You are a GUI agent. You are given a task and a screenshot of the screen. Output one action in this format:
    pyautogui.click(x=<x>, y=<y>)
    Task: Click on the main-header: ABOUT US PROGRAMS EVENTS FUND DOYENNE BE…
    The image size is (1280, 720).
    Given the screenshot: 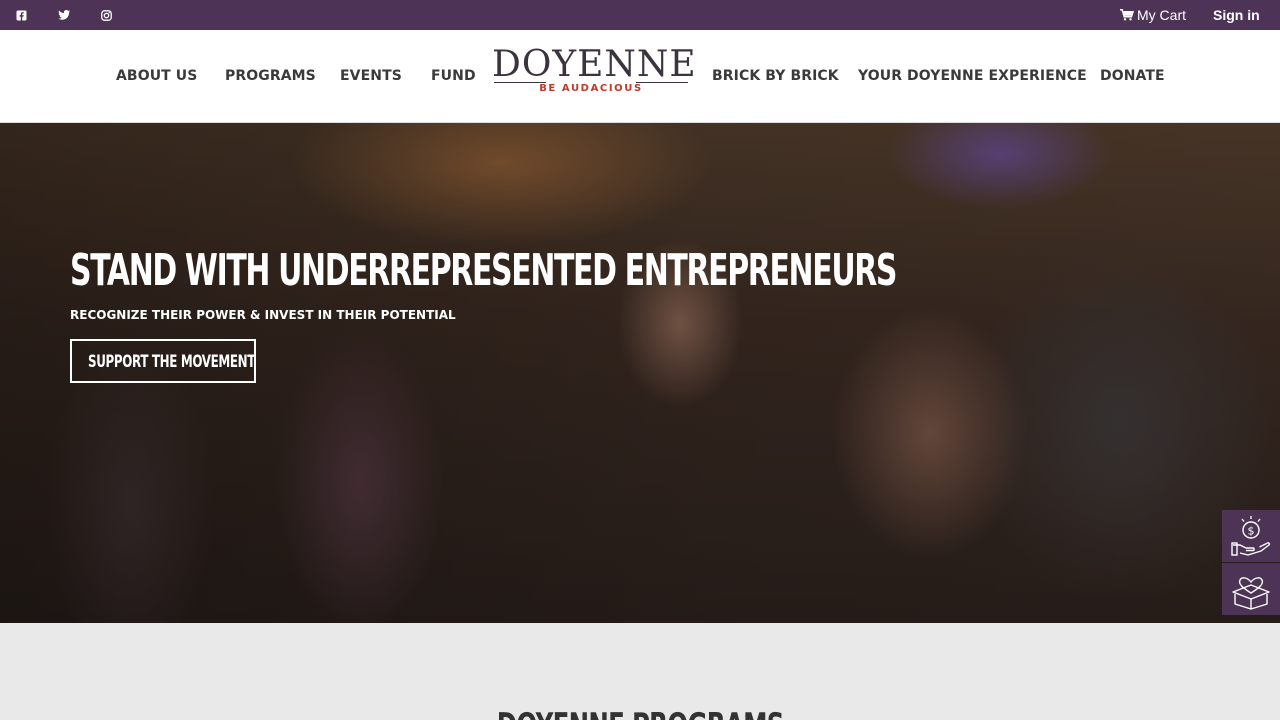 What is the action you would take?
    pyautogui.click(x=640, y=76)
    